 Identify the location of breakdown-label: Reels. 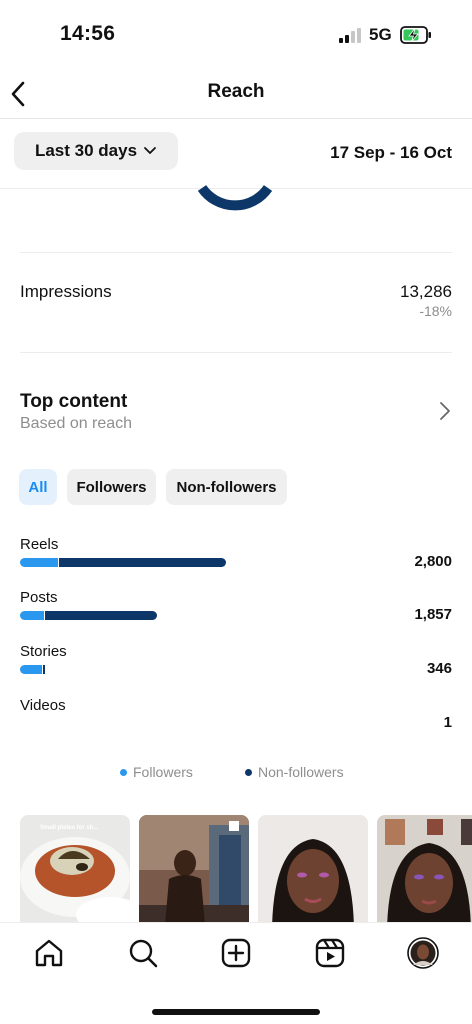
(39, 544).